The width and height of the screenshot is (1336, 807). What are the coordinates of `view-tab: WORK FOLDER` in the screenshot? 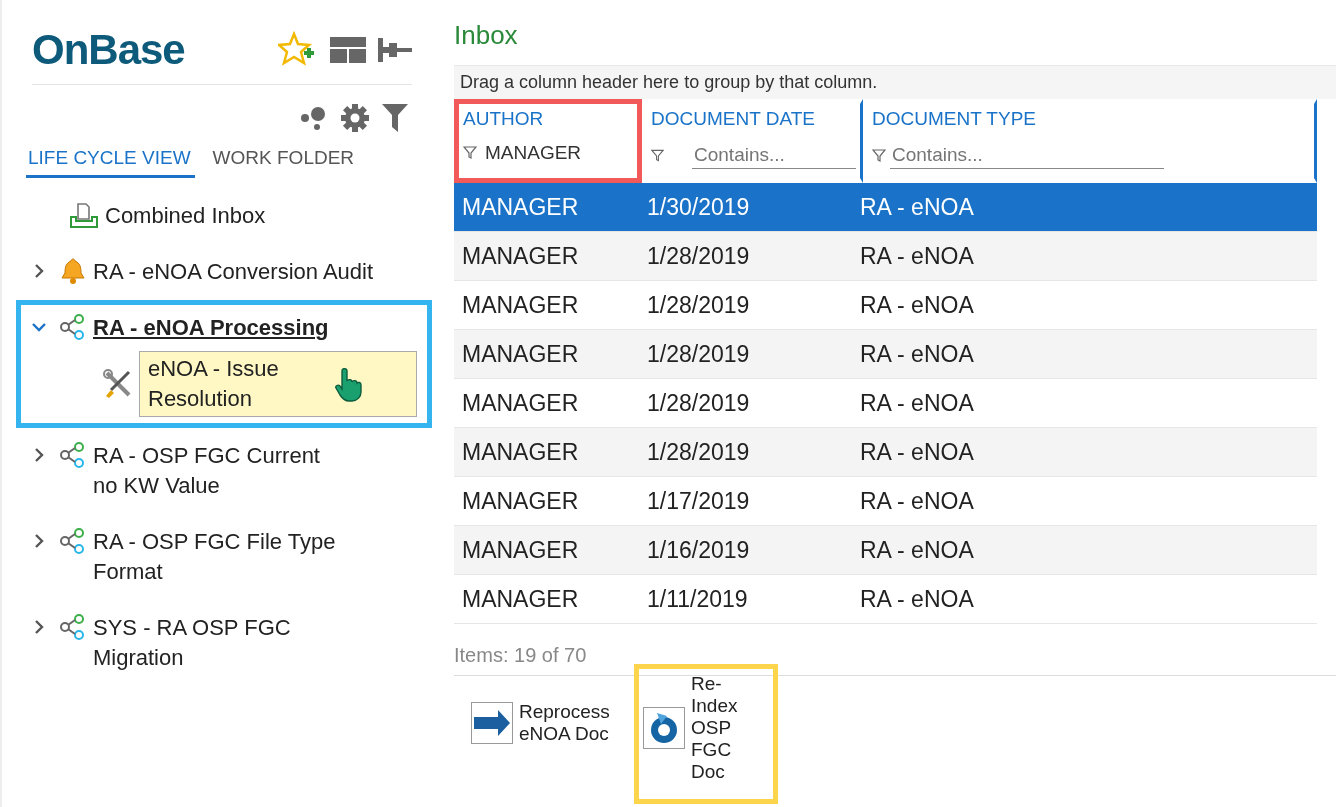 It's located at (284, 159).